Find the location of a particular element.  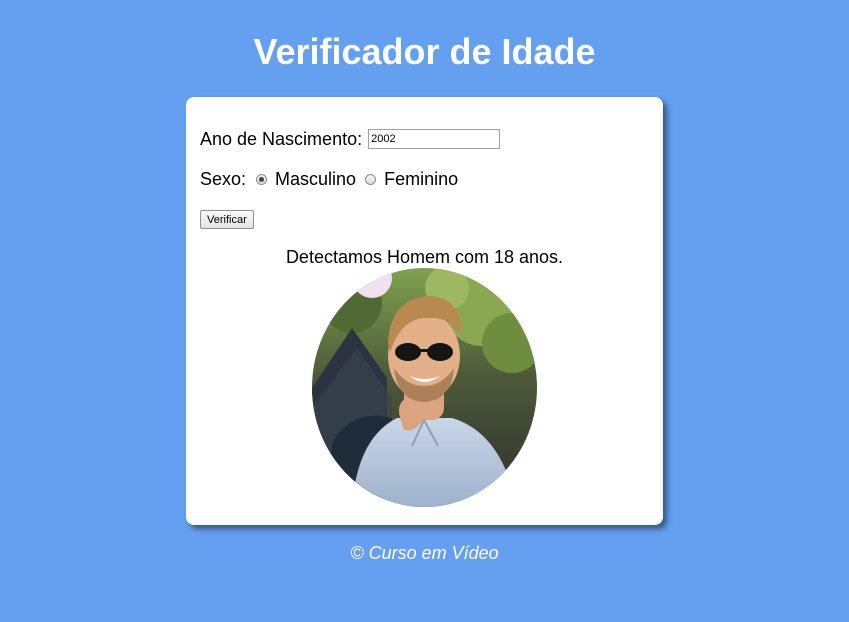

birth-year-row: Ano de Nascimento: is located at coordinates (350, 139).